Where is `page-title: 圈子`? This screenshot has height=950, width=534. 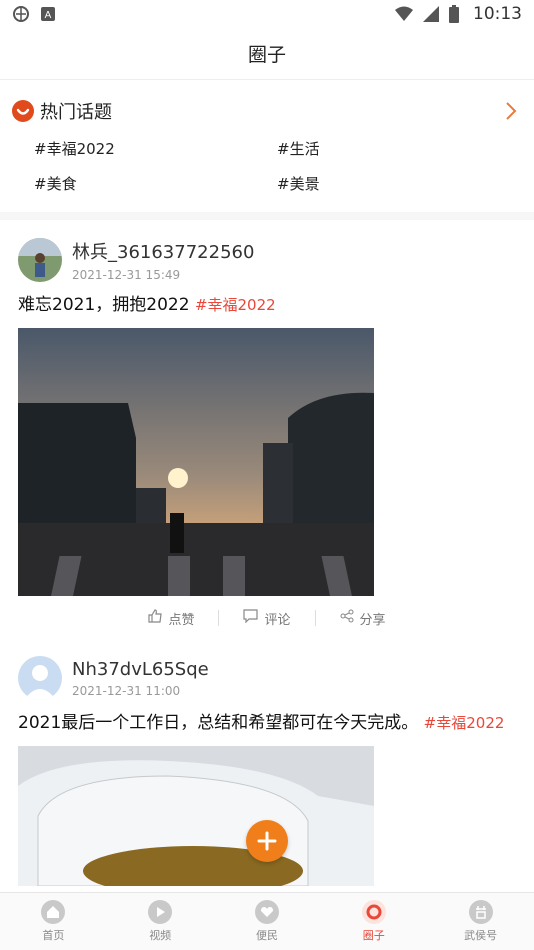 page-title: 圈子 is located at coordinates (266, 55).